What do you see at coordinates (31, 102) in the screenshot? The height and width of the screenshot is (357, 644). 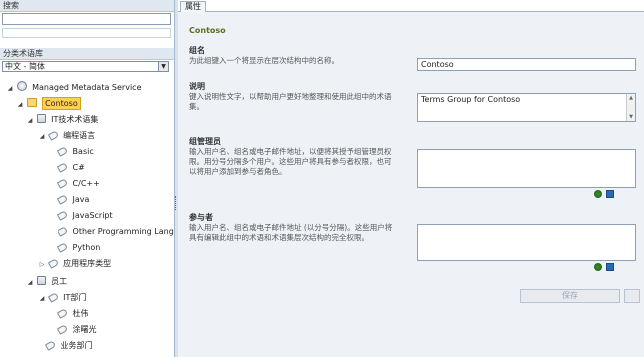 I see `group-icon` at bounding box center [31, 102].